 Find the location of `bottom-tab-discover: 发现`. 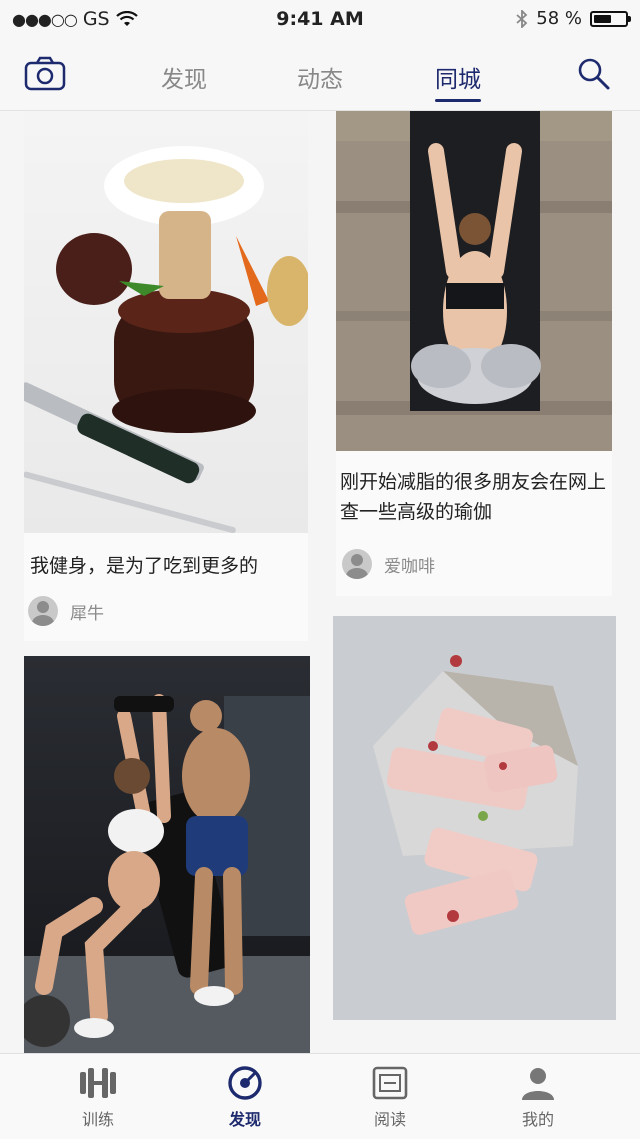

bottom-tab-discover: 发现 is located at coordinates (245, 1097).